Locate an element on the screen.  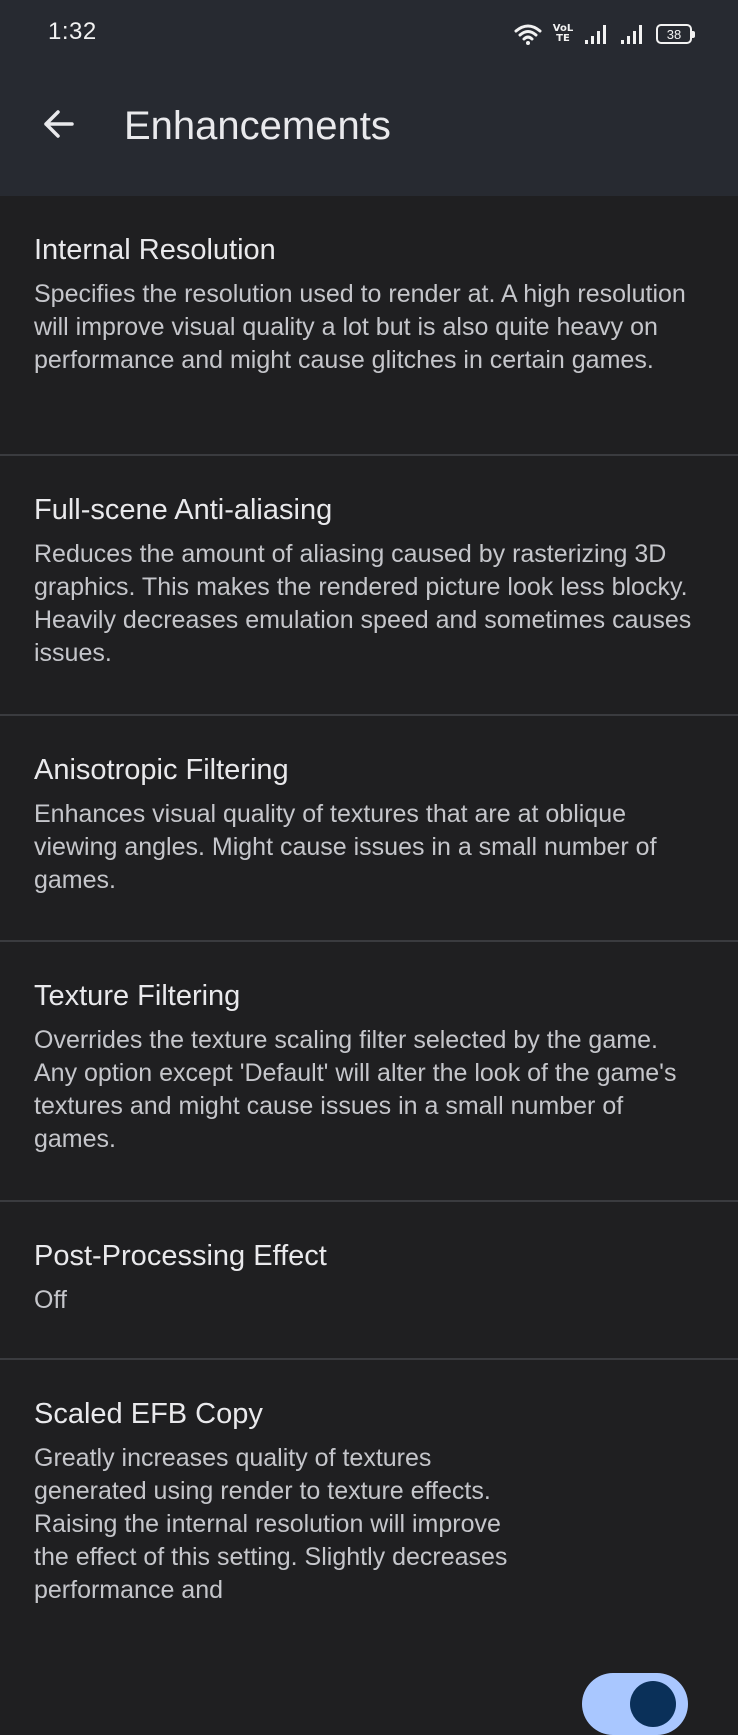
setting-post-processing-effect: Post-Processing Effect Off is located at coordinates (369, 1281).